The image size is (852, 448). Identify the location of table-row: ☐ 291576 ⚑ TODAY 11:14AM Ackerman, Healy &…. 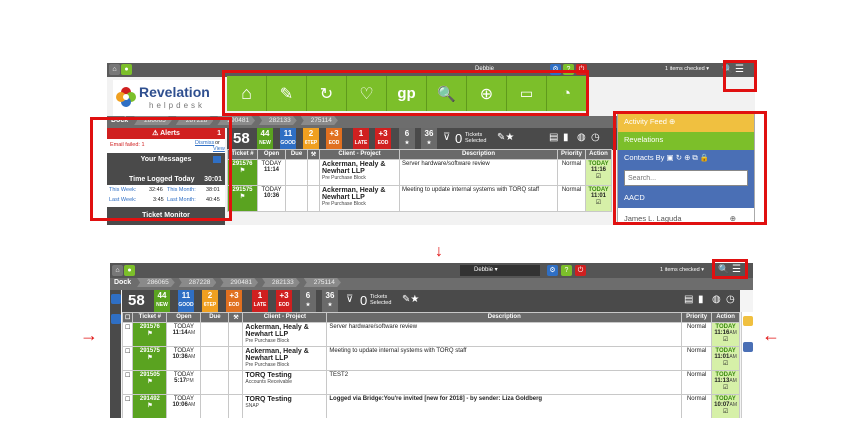
(430, 334).